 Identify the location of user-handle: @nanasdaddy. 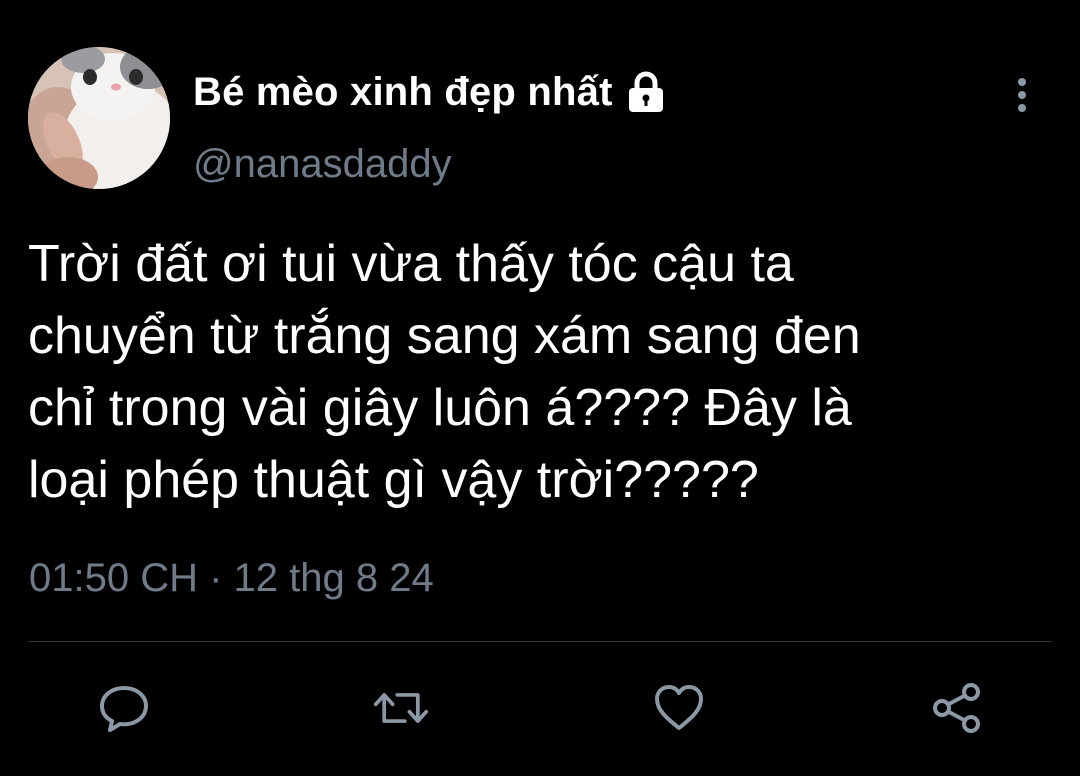
(322, 164).